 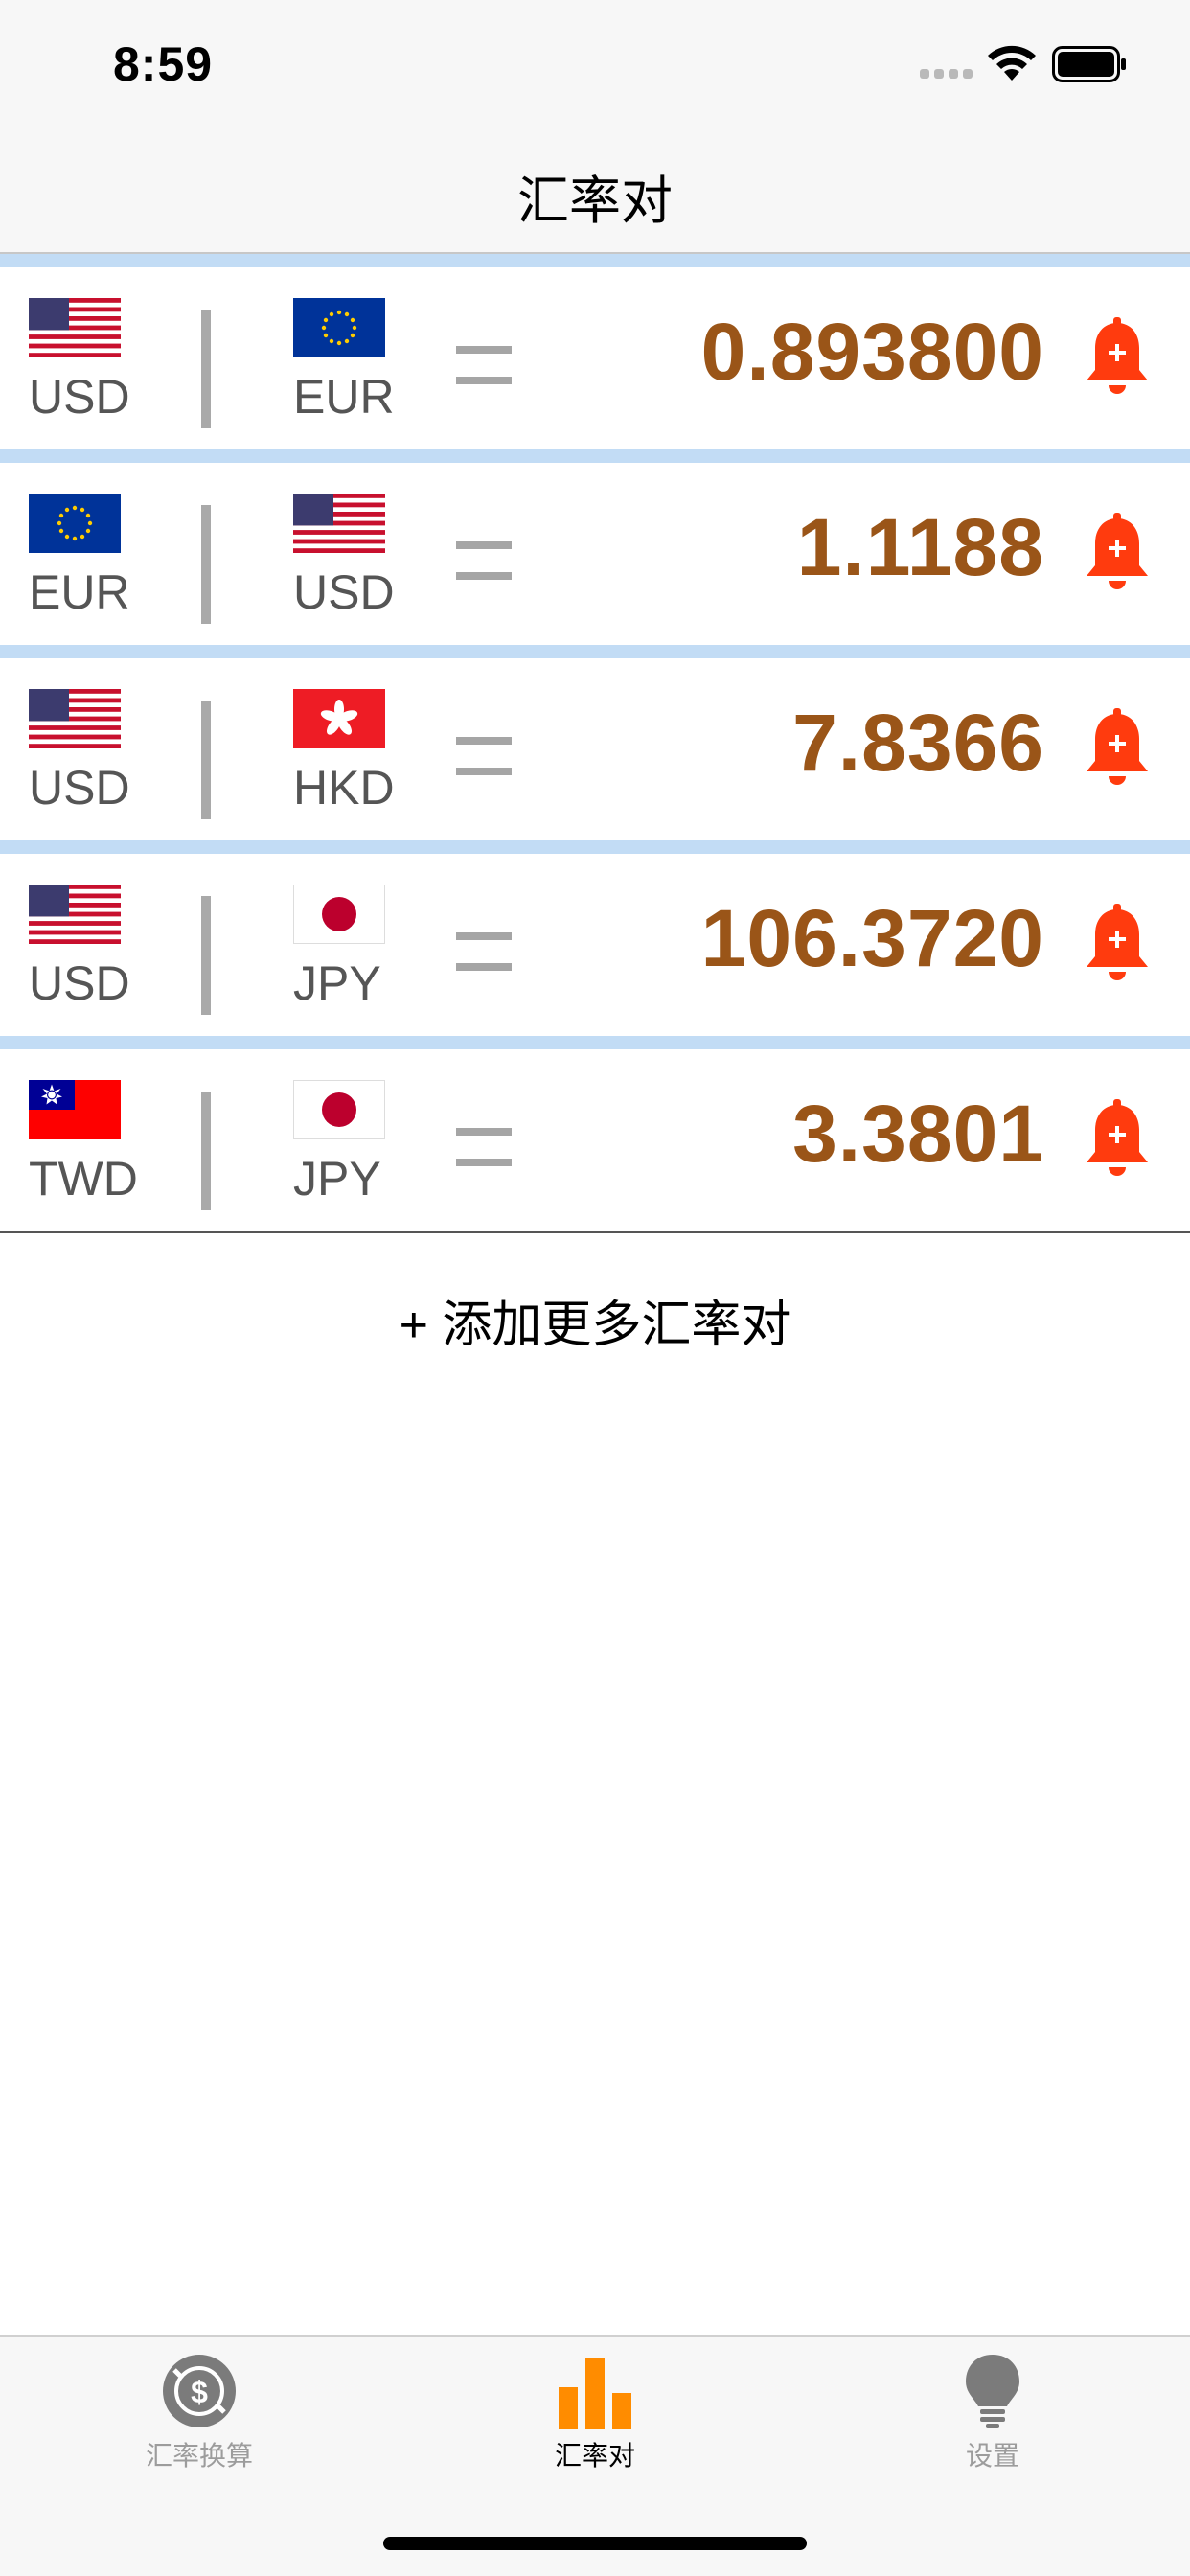 I want to click on navigation-bar: 汇率对, so click(x=595, y=191).